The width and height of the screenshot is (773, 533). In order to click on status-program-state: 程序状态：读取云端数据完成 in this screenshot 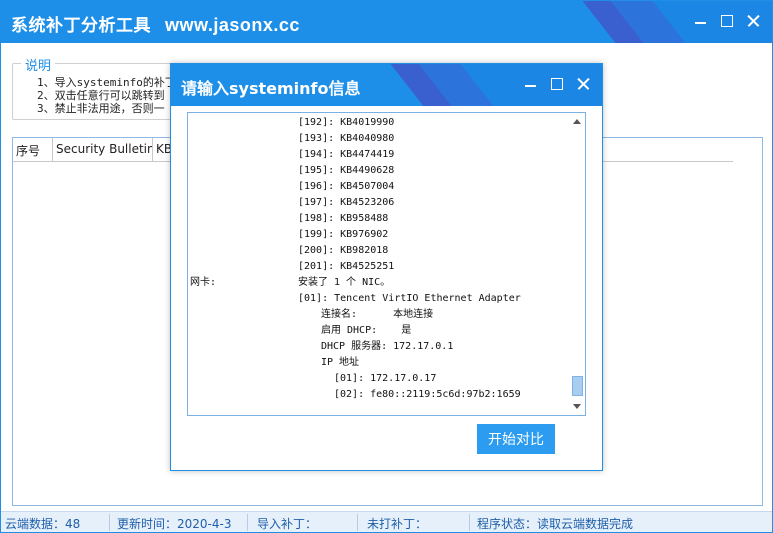, I will do `click(555, 524)`.